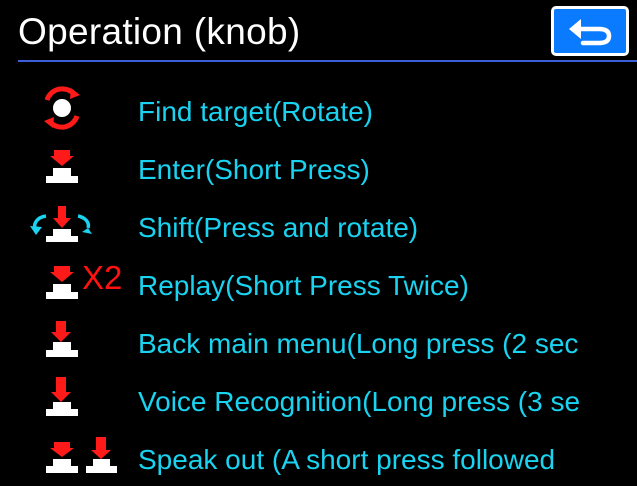 The height and width of the screenshot is (486, 637). Describe the element at coordinates (68, 170) in the screenshot. I see `short-press-icon` at that location.